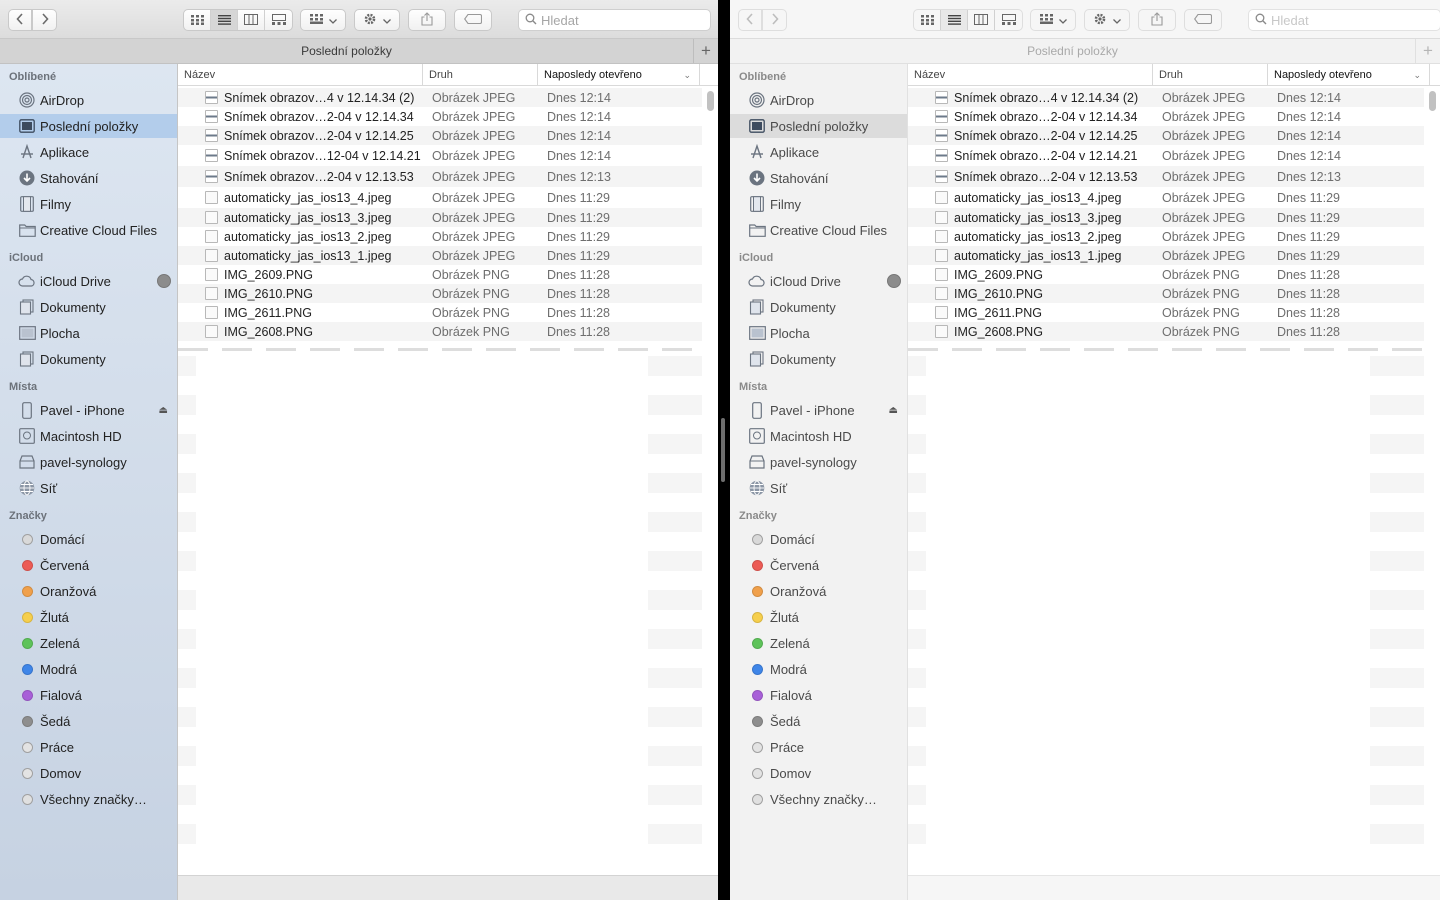 This screenshot has height=900, width=1440. I want to click on split-view-divider-handle, so click(723, 450).